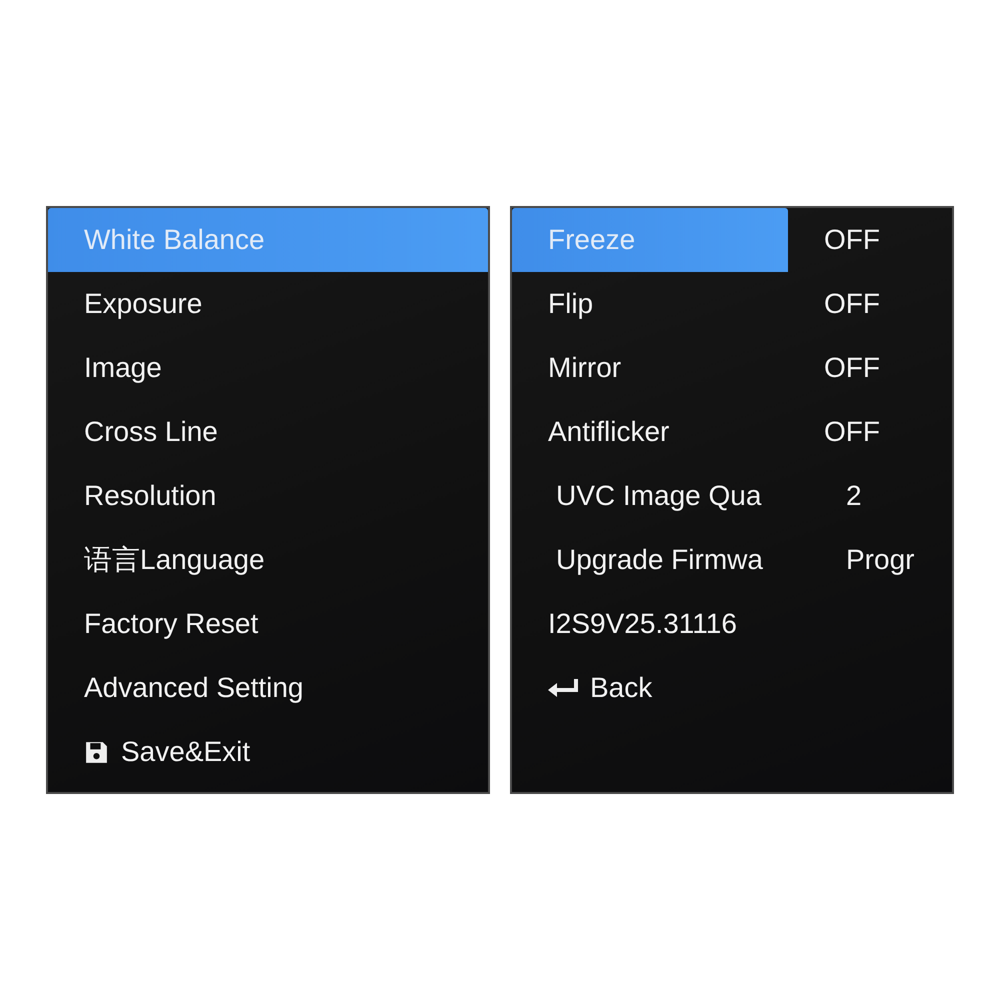 This screenshot has width=1000, height=1000. What do you see at coordinates (268, 752) in the screenshot?
I see `menu-item: Save&Exit` at bounding box center [268, 752].